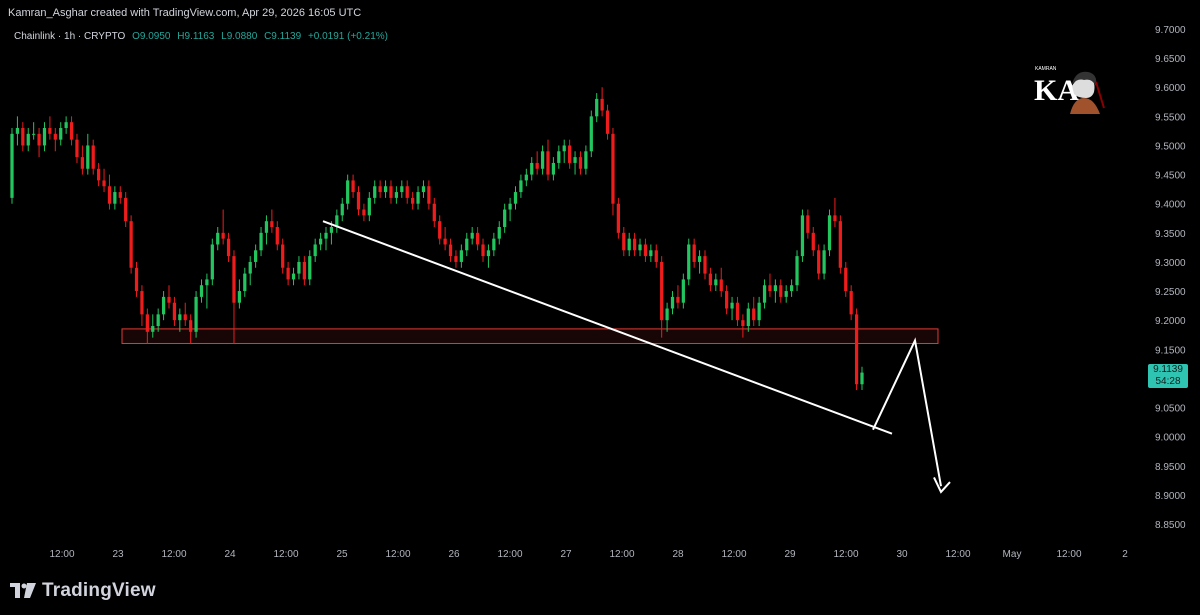 This screenshot has height=615, width=1200. I want to click on x-tick-label: 12:00, so click(621, 554).